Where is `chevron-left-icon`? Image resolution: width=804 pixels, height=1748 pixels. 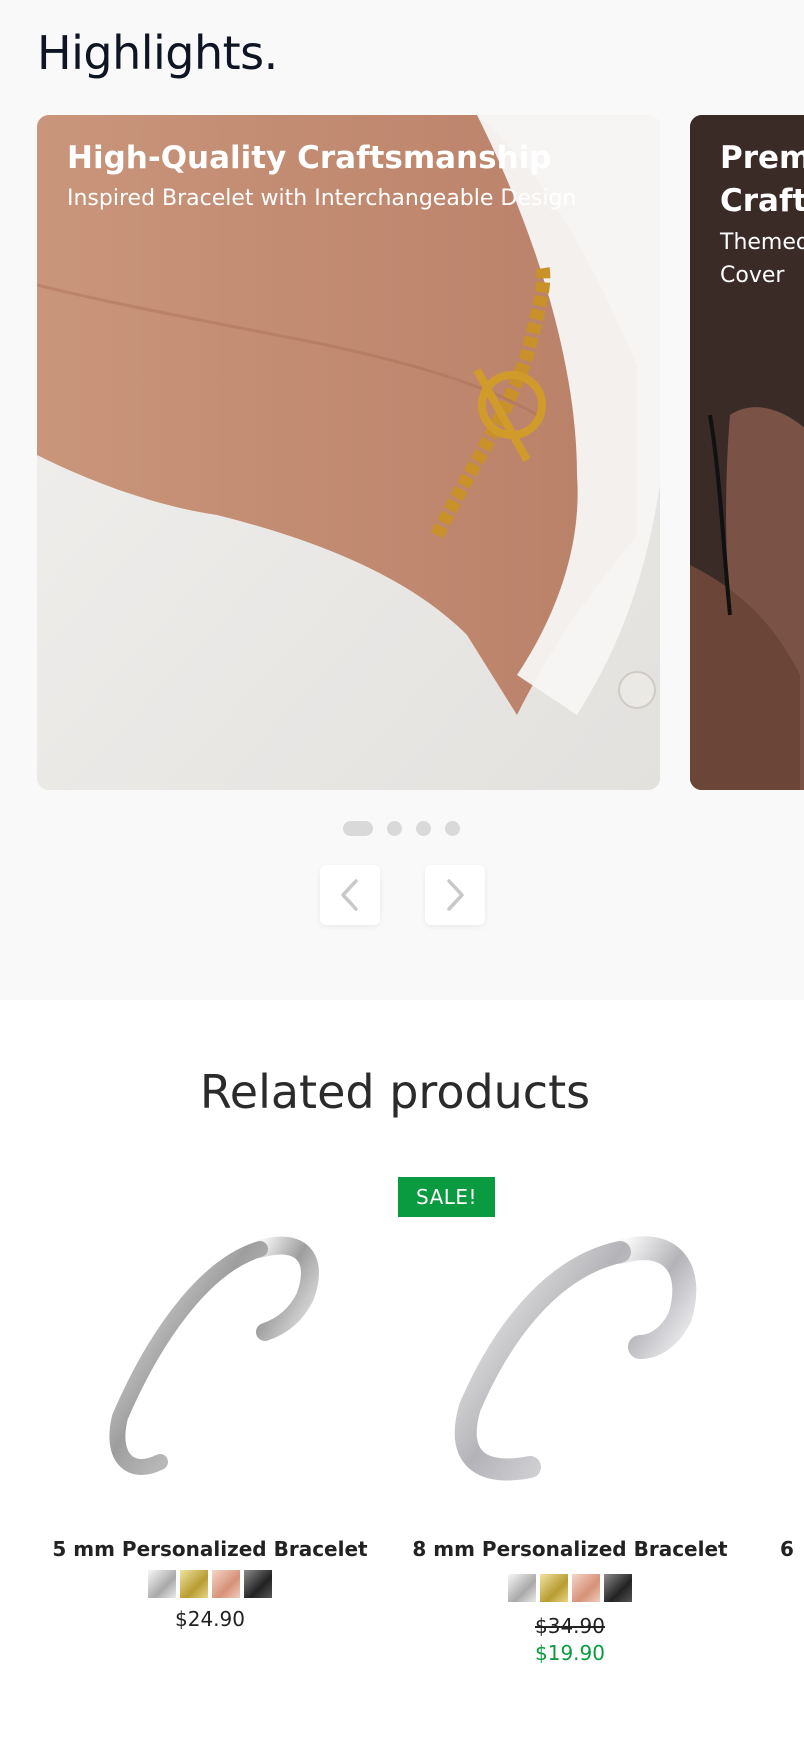
chevron-left-icon is located at coordinates (349, 895).